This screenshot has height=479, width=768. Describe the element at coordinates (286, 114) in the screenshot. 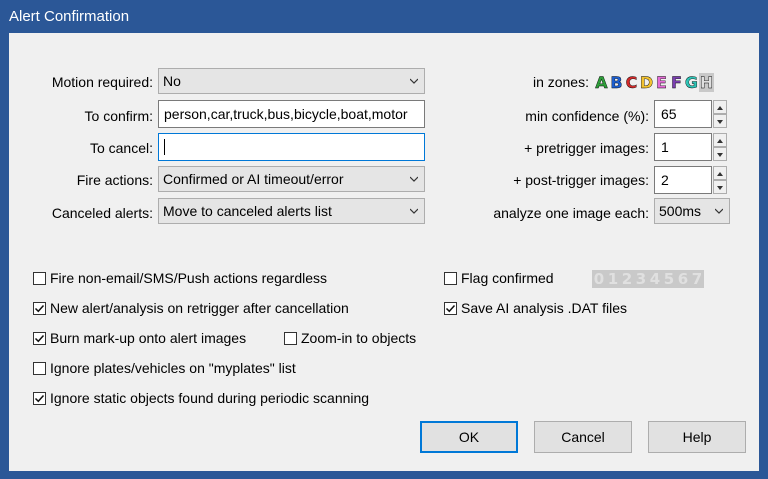

I see `to-confirm-value: person,car,truck,bus,bicycle,boat,motor` at that location.